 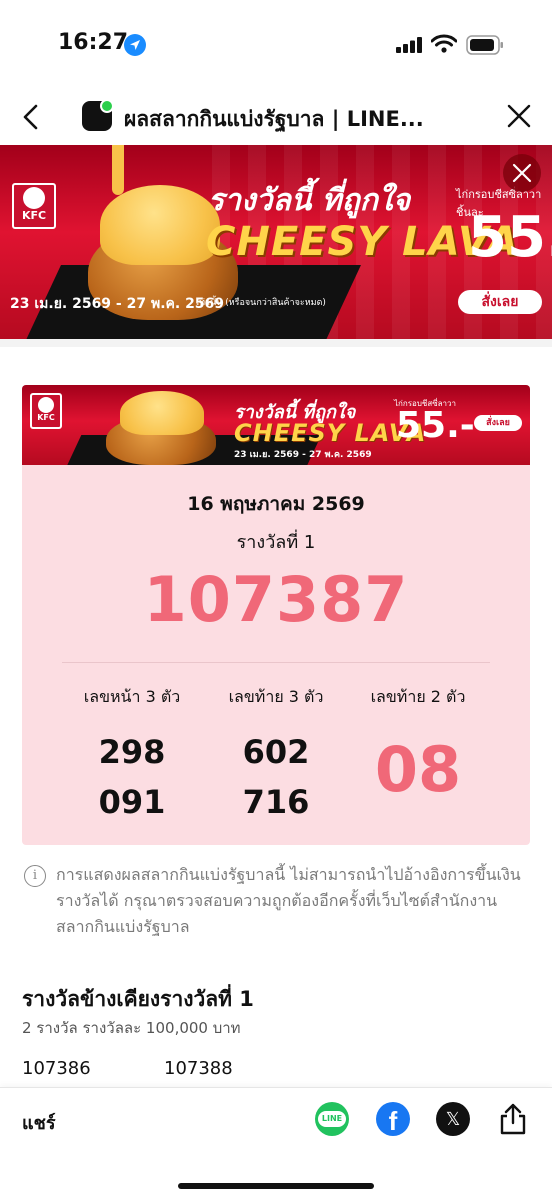 What do you see at coordinates (276, 599) in the screenshot?
I see `first-prize-number: 107387` at bounding box center [276, 599].